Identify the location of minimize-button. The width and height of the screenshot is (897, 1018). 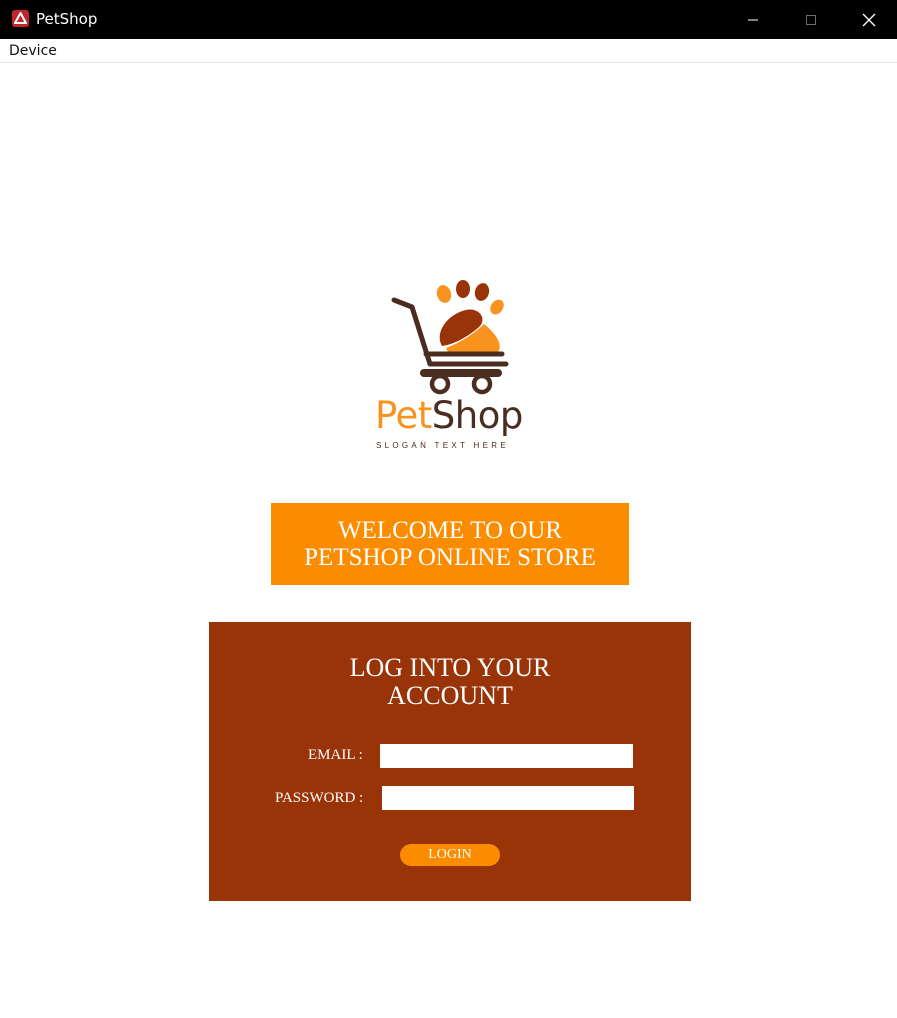
(753, 19).